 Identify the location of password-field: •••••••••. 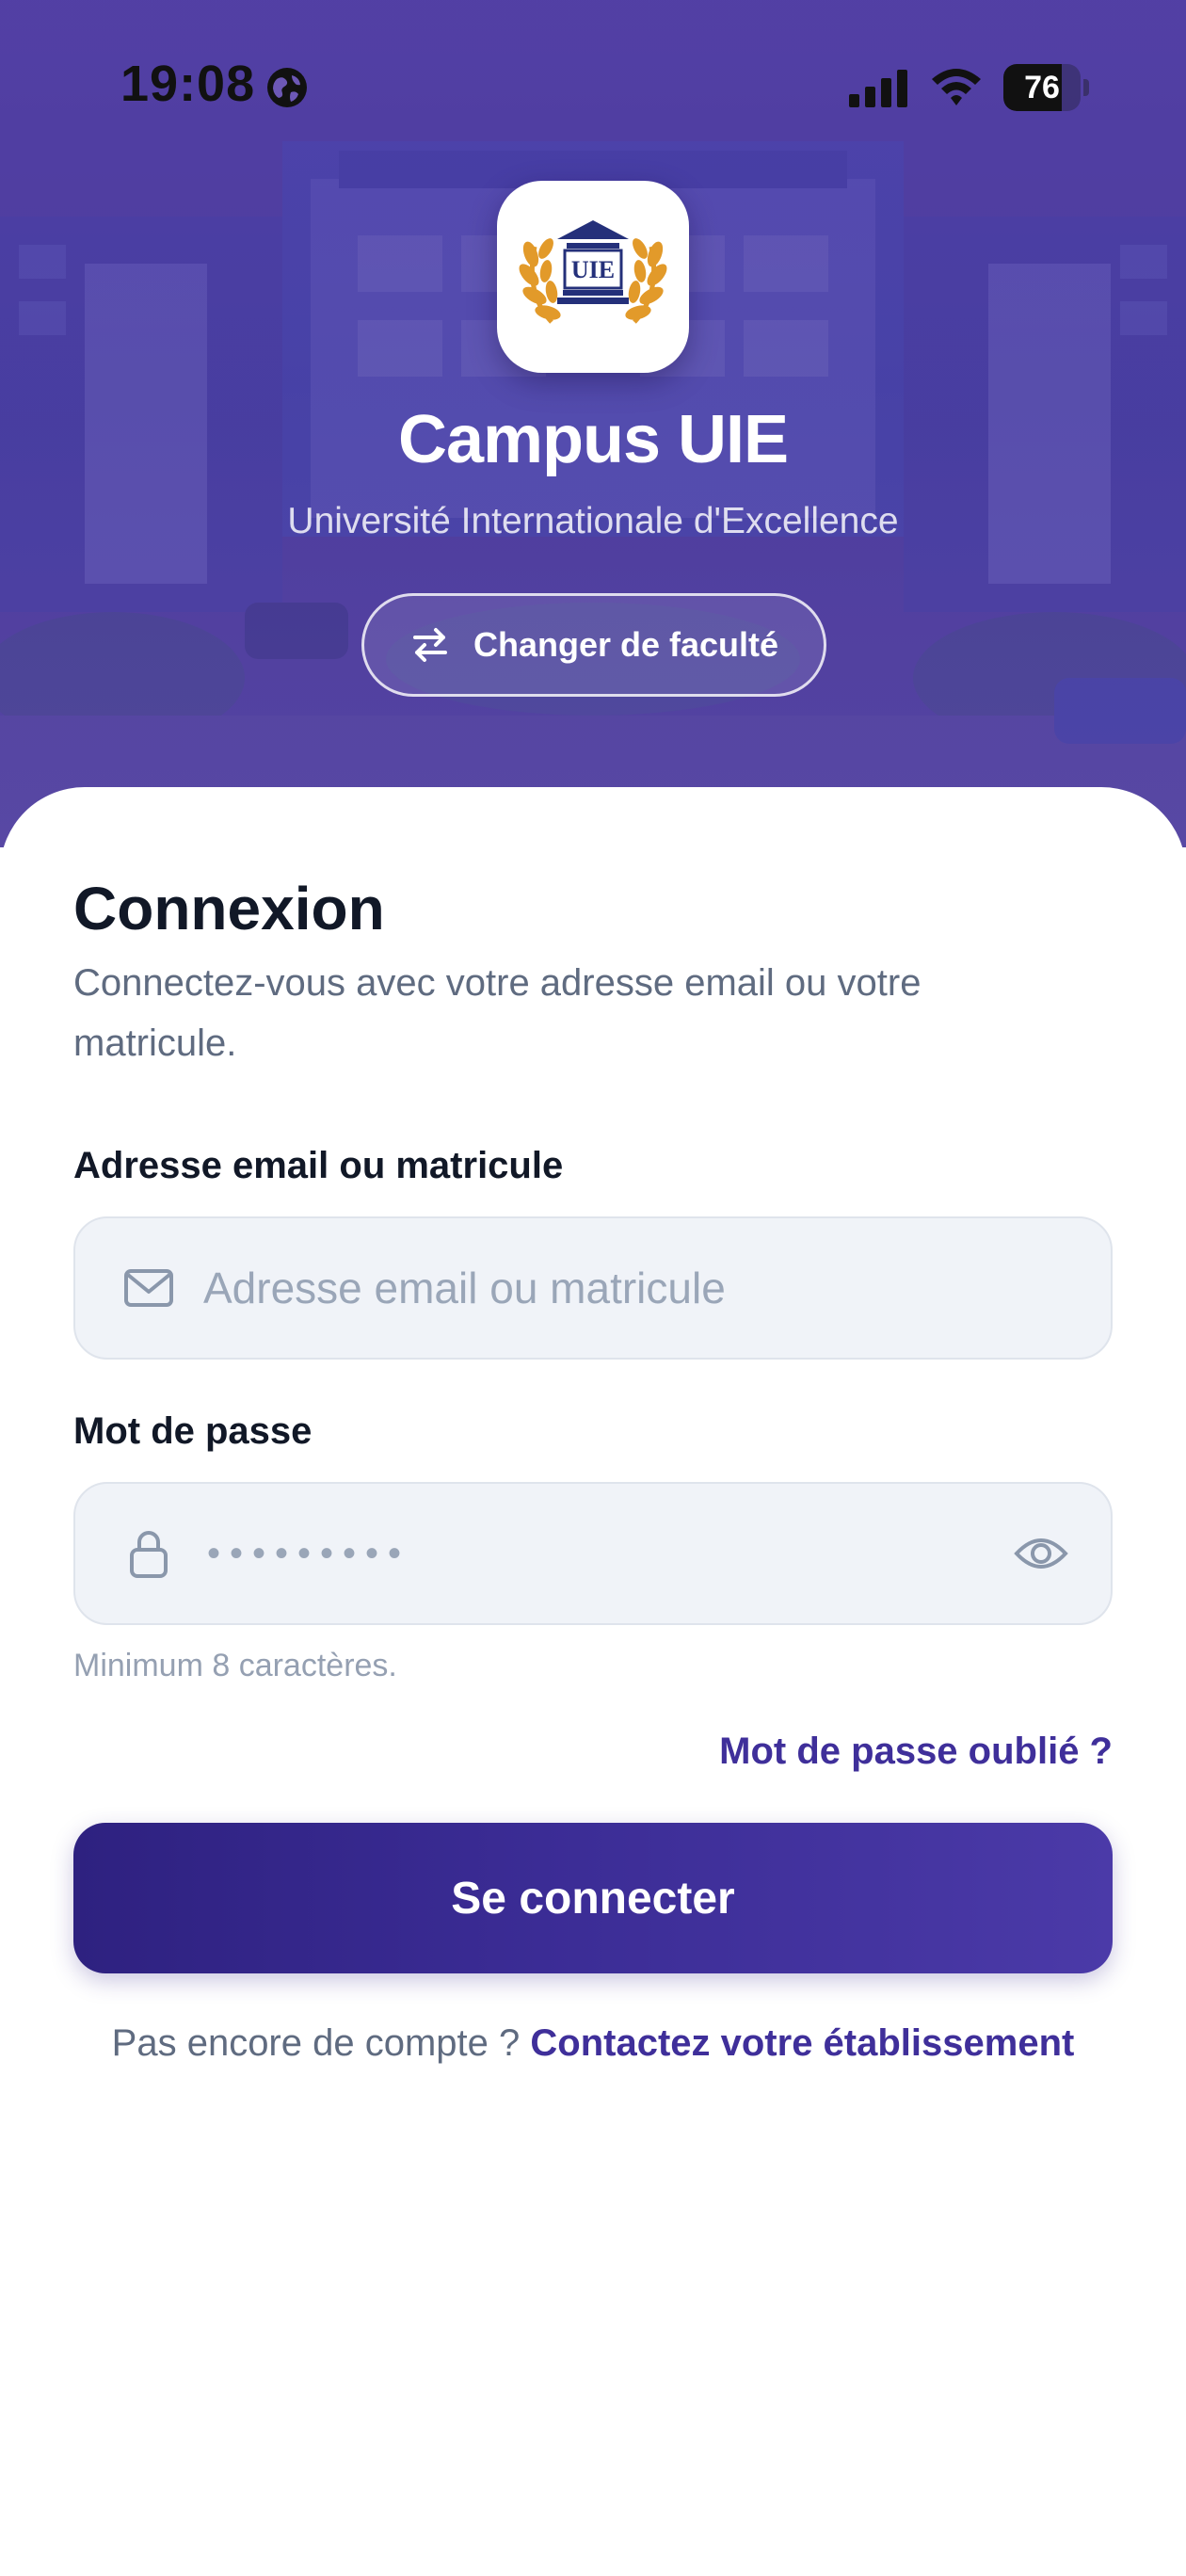
(593, 1553).